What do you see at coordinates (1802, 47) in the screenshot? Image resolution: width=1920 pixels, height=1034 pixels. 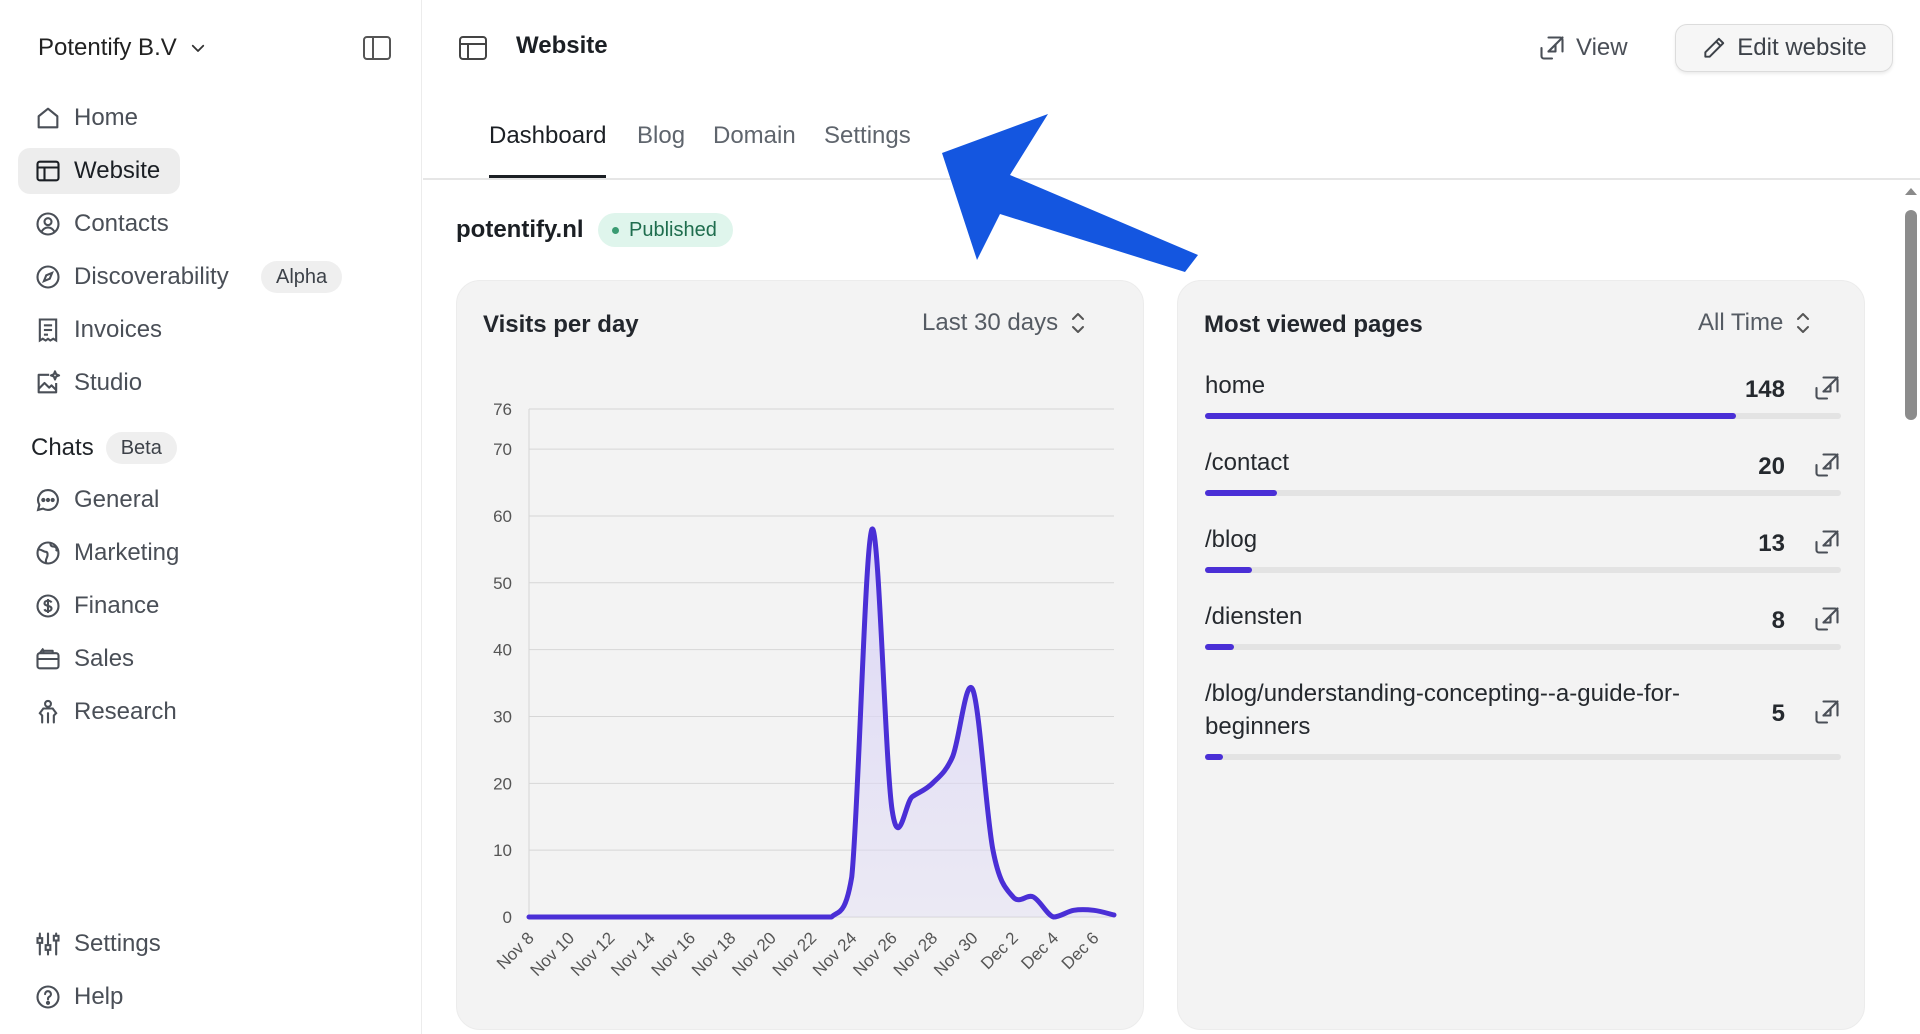 I see `edit-label: Edit website` at bounding box center [1802, 47].